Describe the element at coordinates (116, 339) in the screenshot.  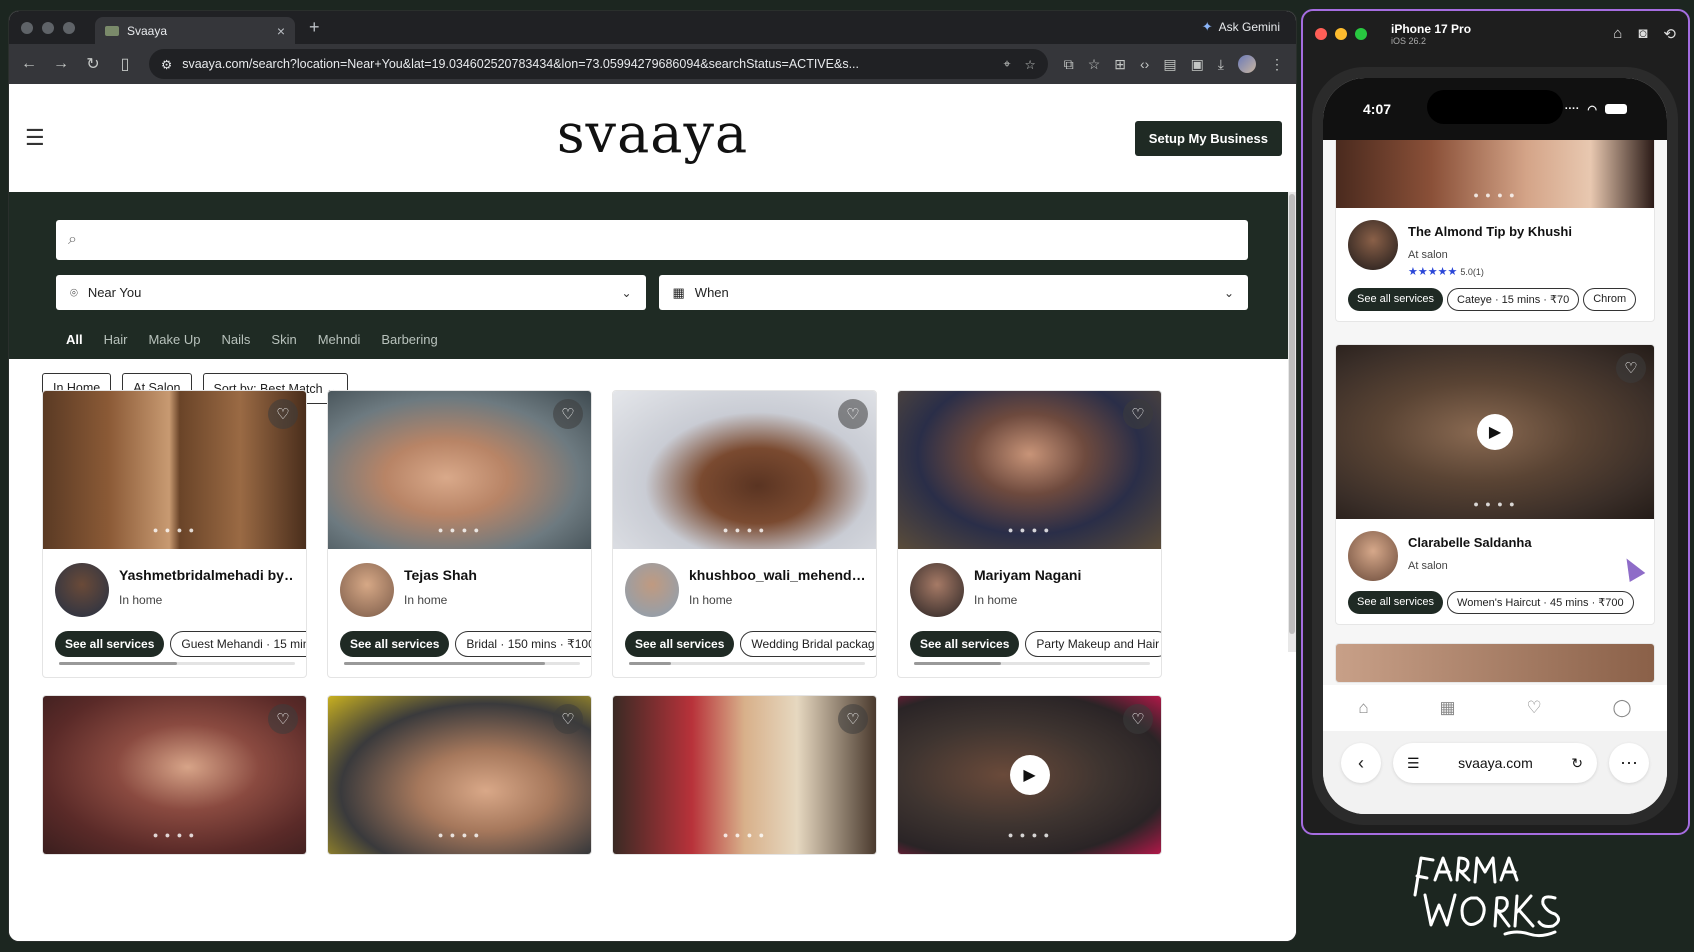
I see `tab-hair: Hair` at that location.